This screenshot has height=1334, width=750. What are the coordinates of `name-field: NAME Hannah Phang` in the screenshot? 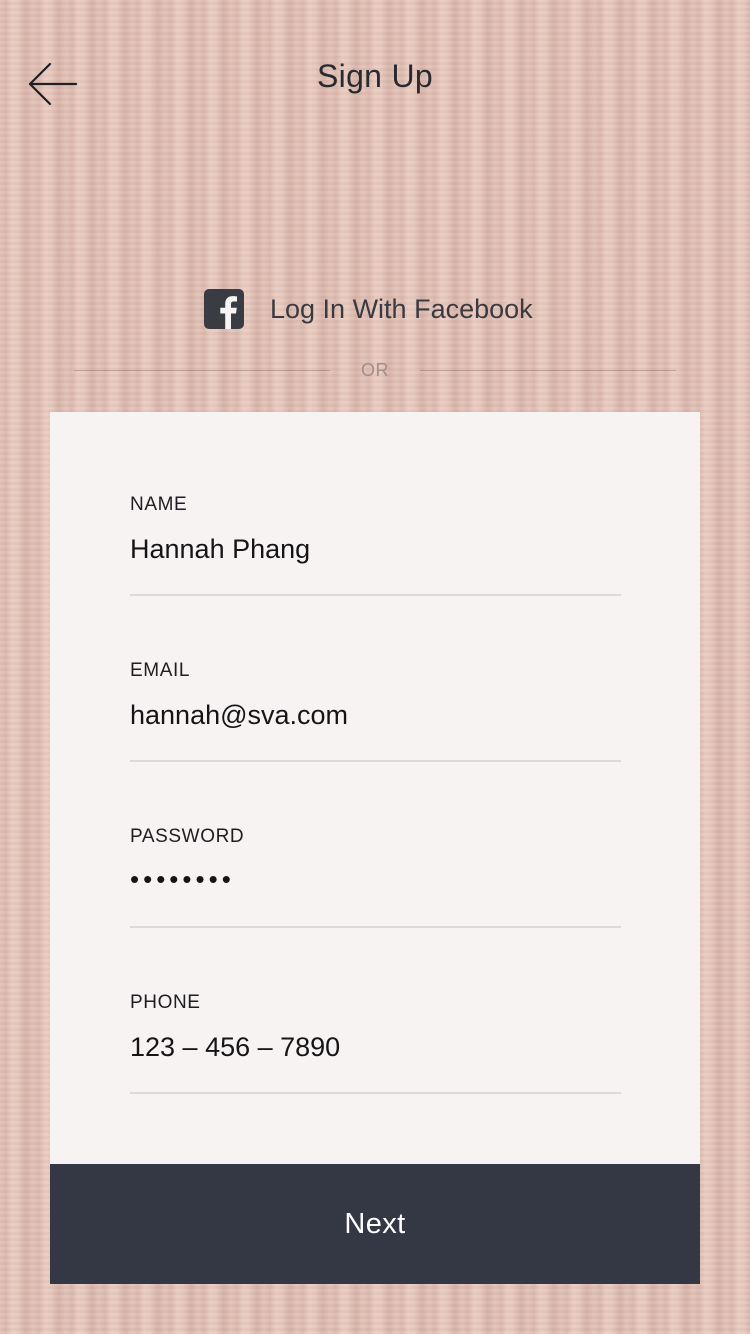 It's located at (375, 554).